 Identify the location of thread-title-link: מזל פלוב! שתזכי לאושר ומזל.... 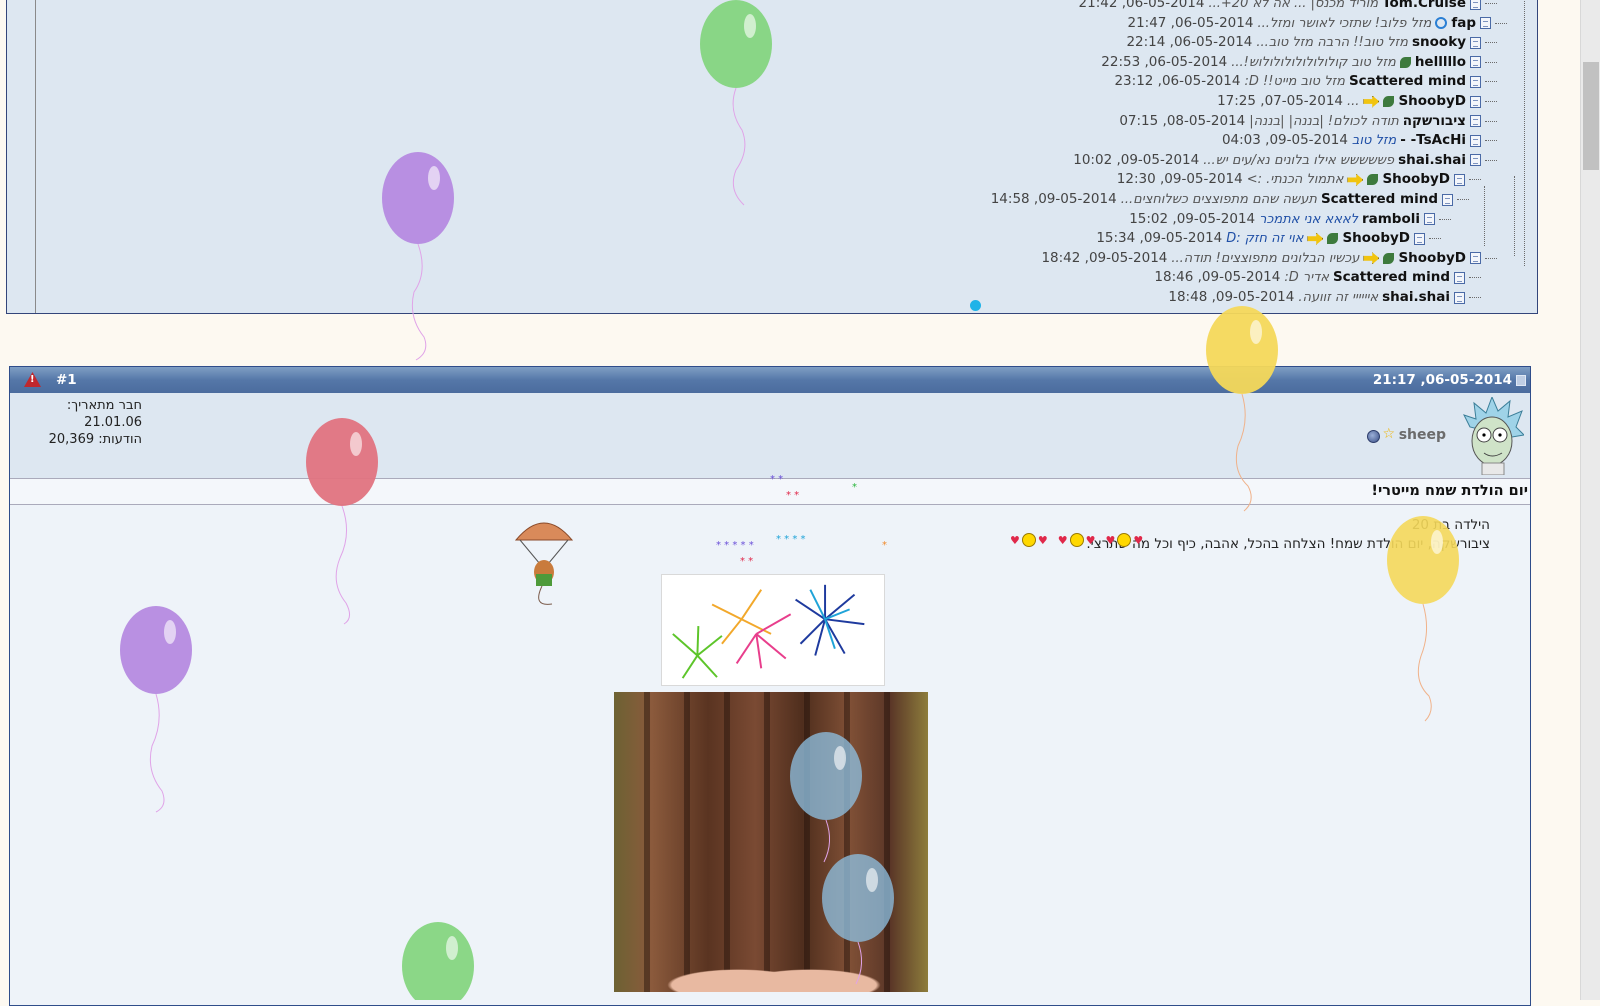
(1344, 23).